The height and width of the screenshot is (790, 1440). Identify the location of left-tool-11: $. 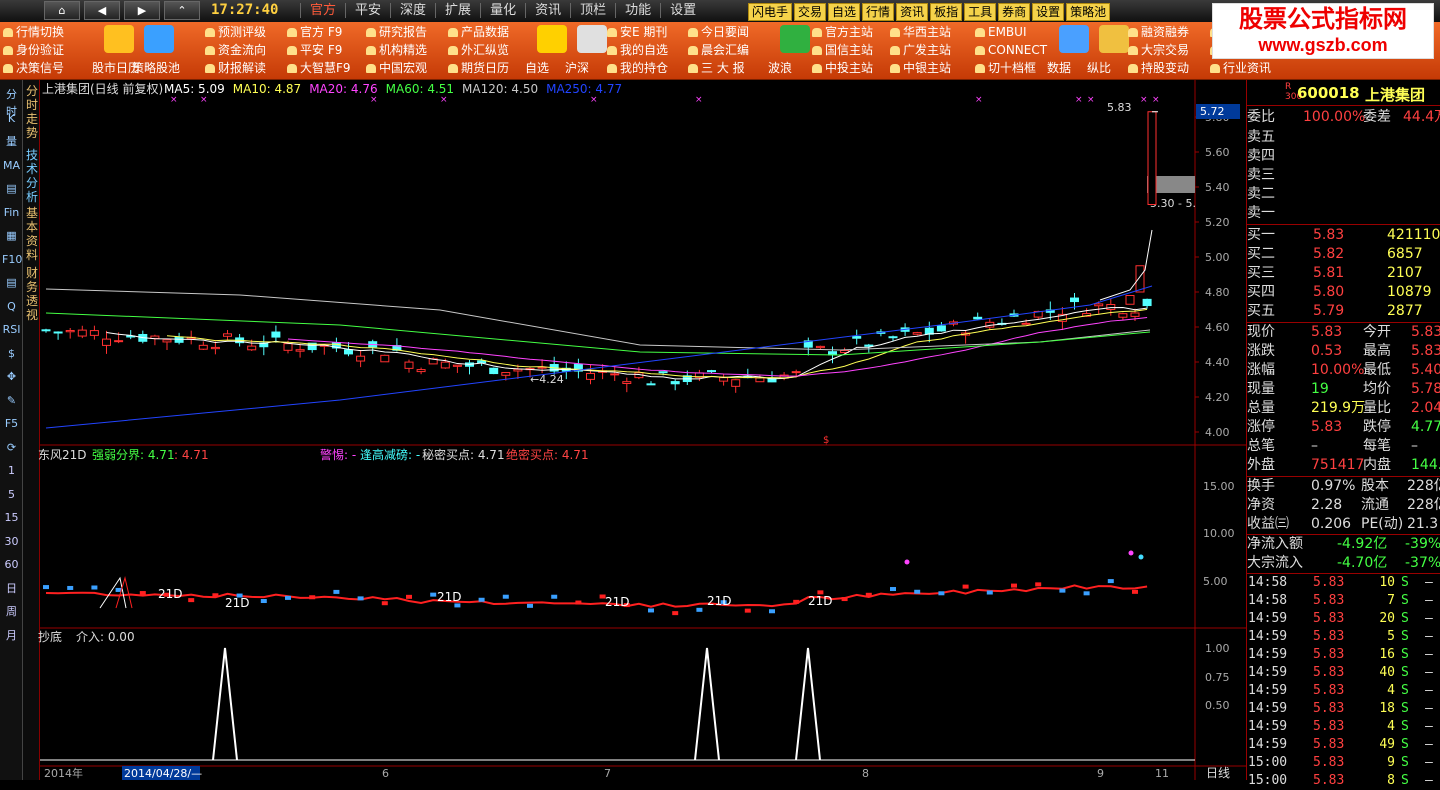
(11, 353).